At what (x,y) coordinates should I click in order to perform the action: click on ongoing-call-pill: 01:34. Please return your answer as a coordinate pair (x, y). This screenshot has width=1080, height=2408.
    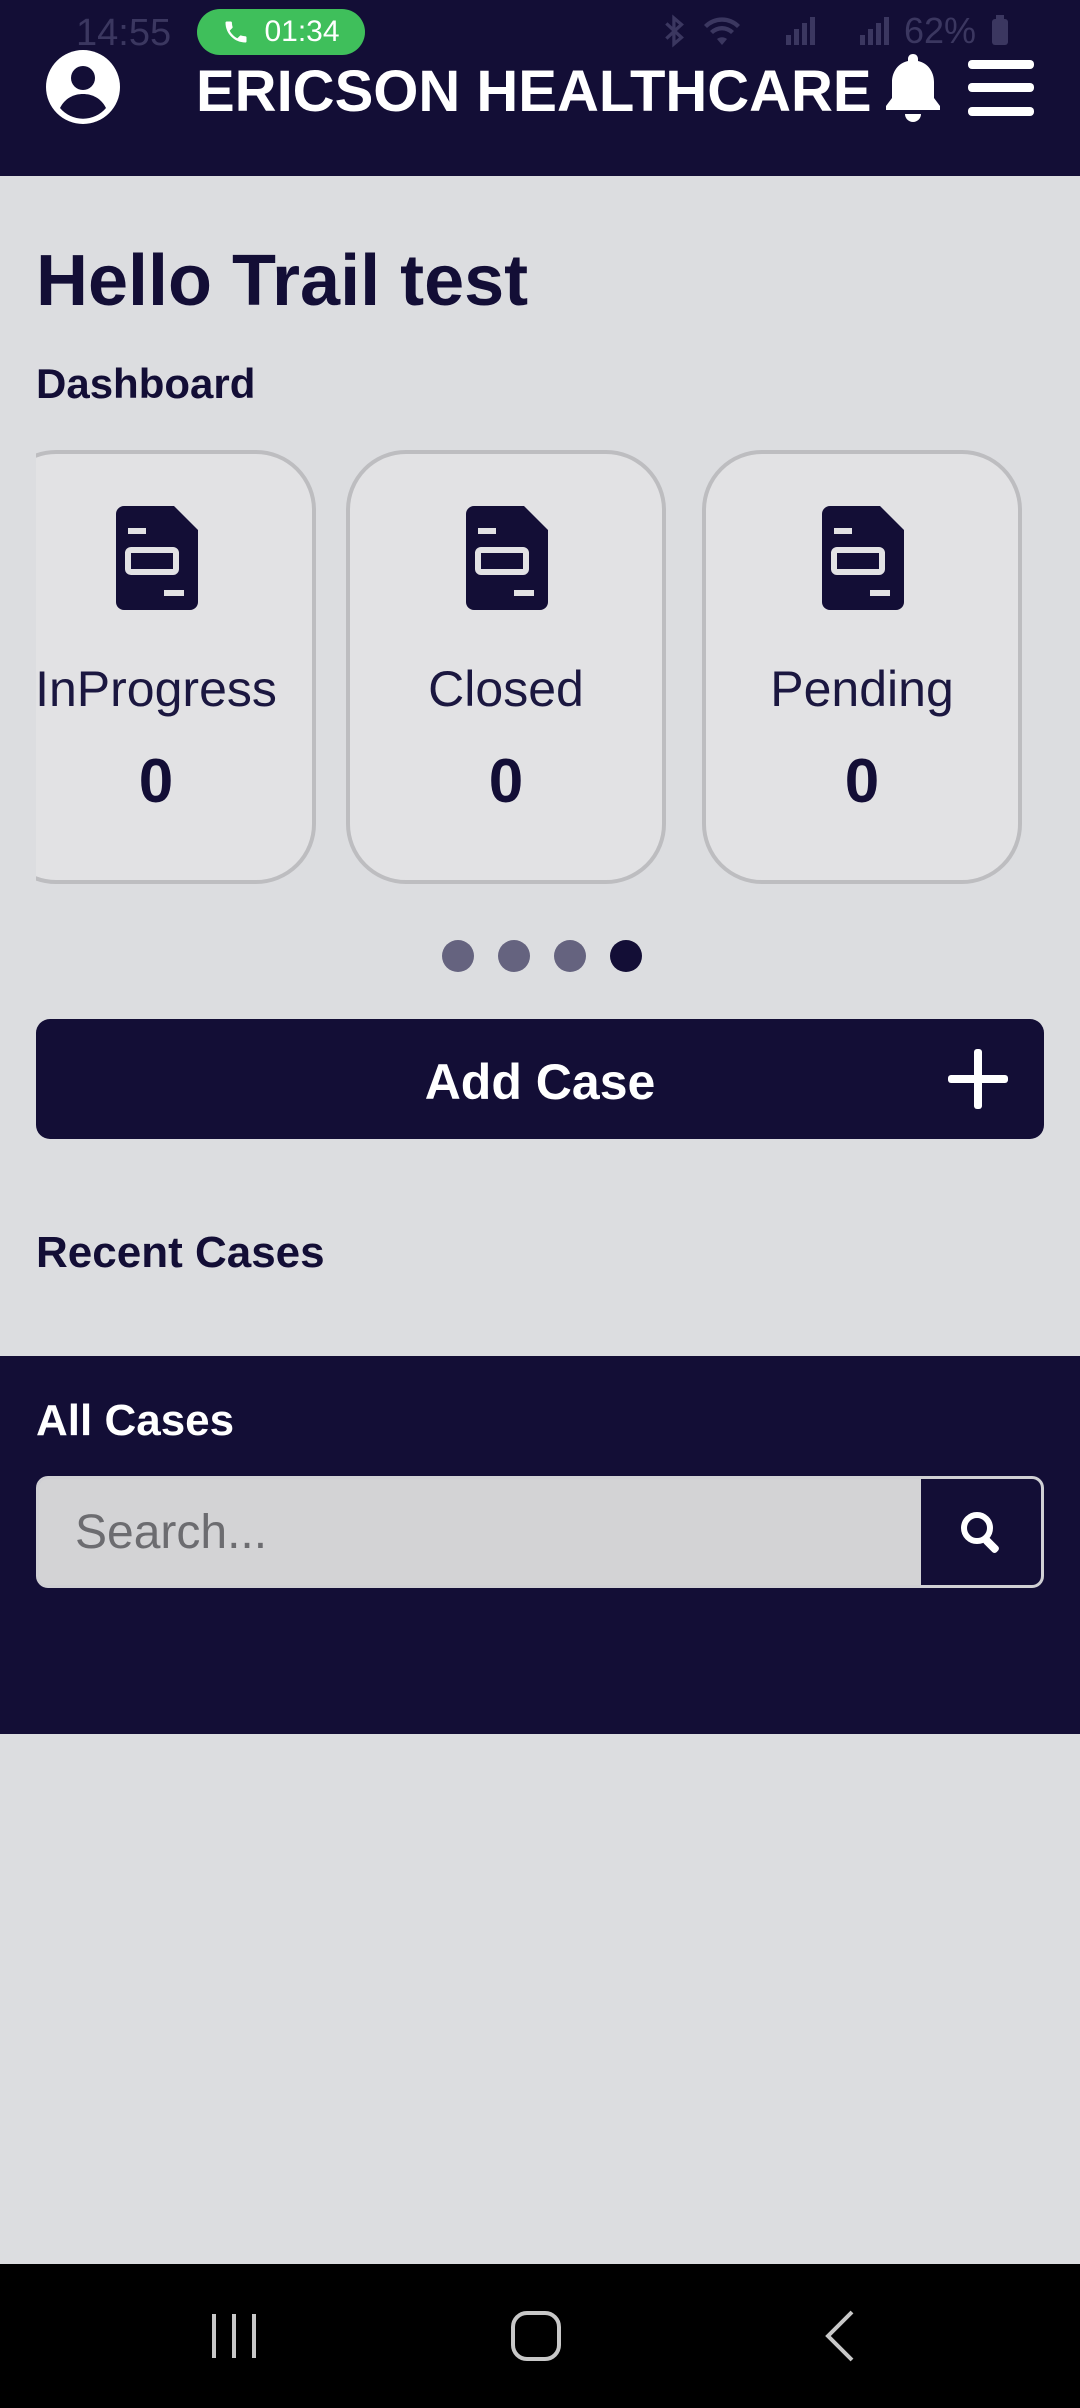
    Looking at the image, I should click on (281, 32).